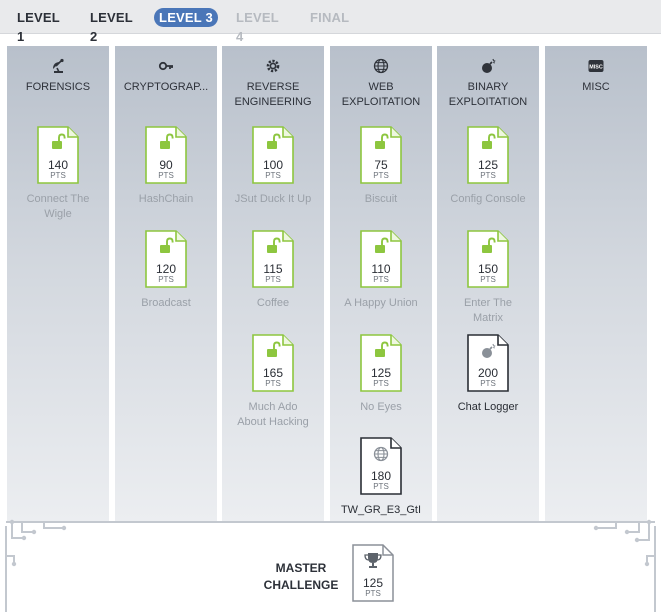 This screenshot has height=612, width=661. I want to click on challenge-name: Much Ado About Hacking, so click(273, 414).